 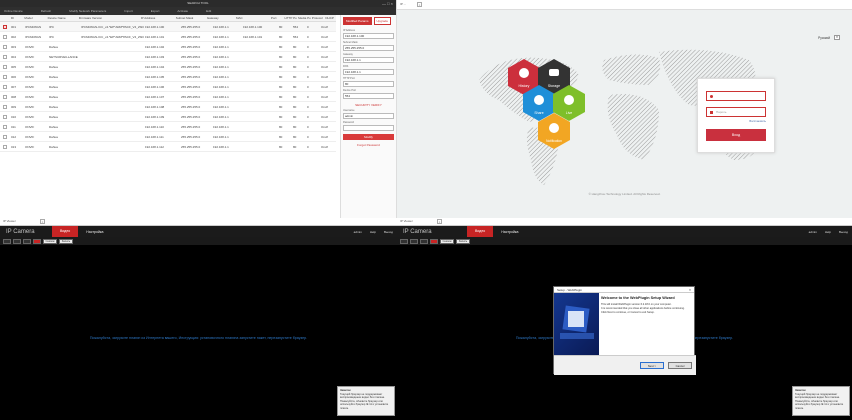 I want to click on close-icon: ×, so click(x=690, y=290).